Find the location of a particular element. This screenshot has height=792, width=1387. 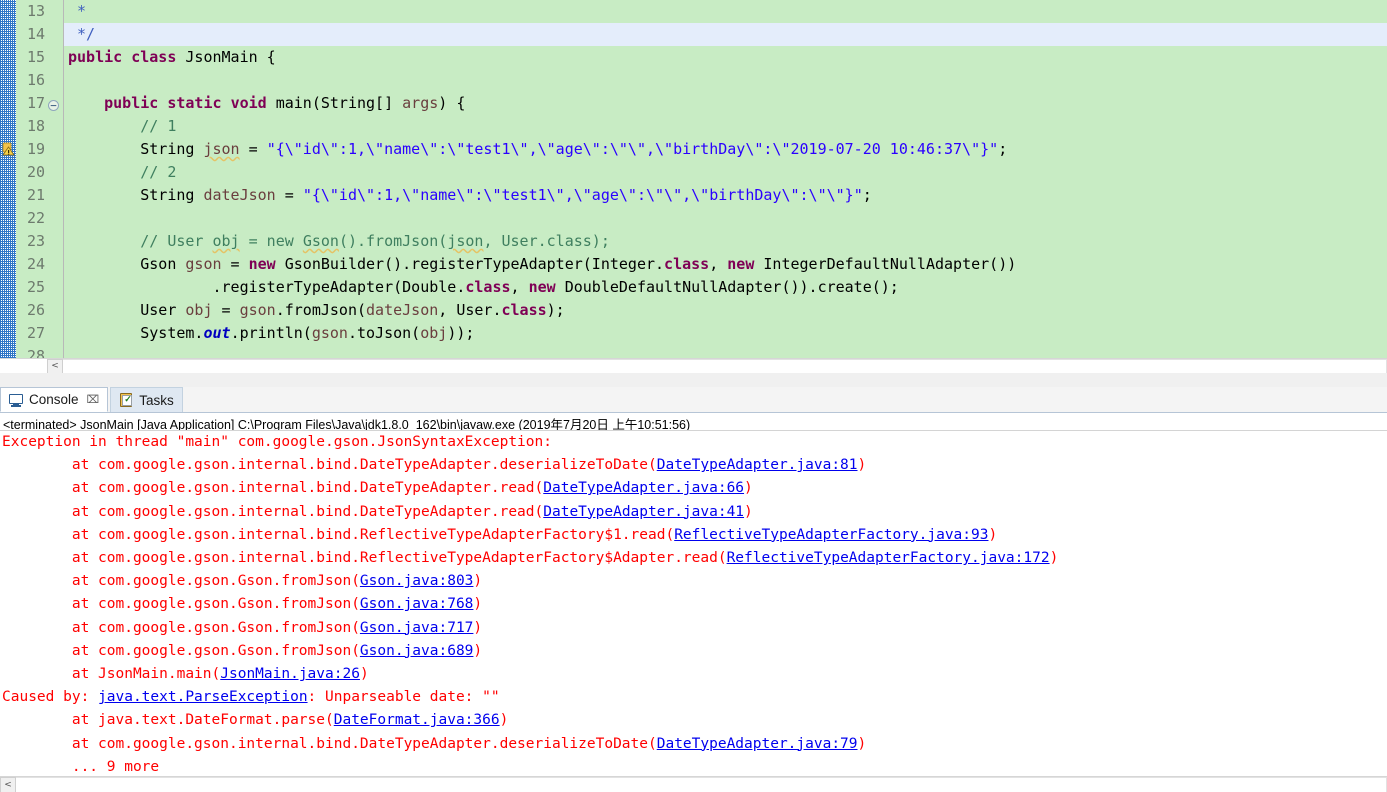

tab-tasks: ✓ Tasks is located at coordinates (146, 399).